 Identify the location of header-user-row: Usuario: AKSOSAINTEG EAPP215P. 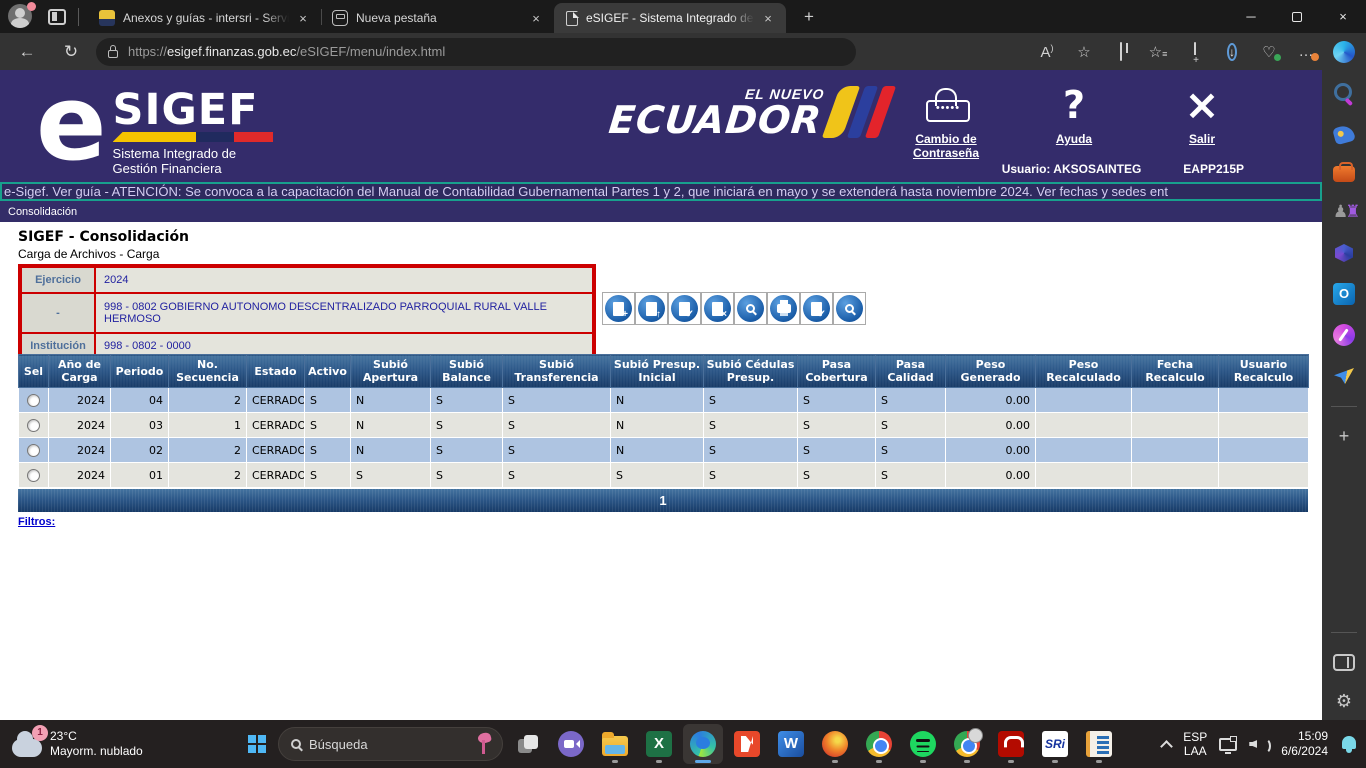
(1123, 169).